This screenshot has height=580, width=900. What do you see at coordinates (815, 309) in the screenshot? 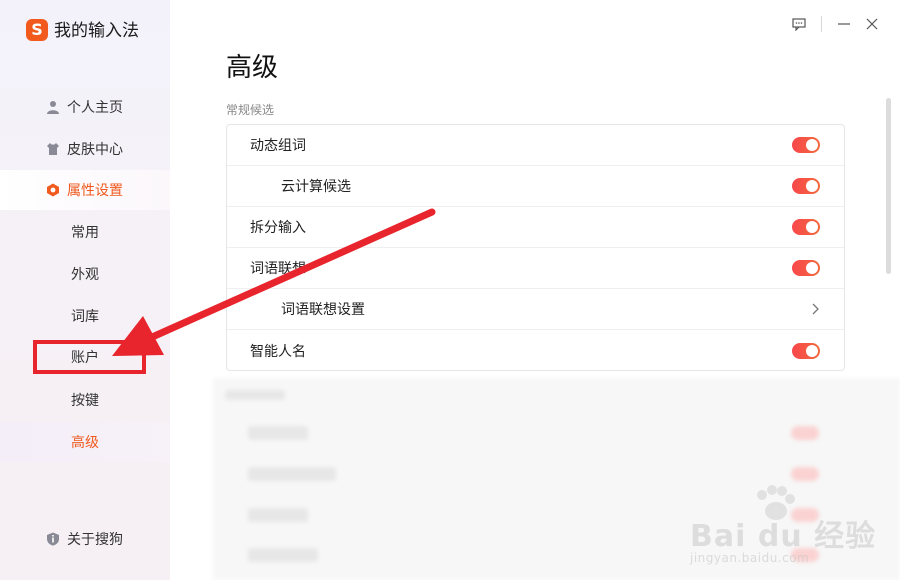
I see `chevron-right-icon` at bounding box center [815, 309].